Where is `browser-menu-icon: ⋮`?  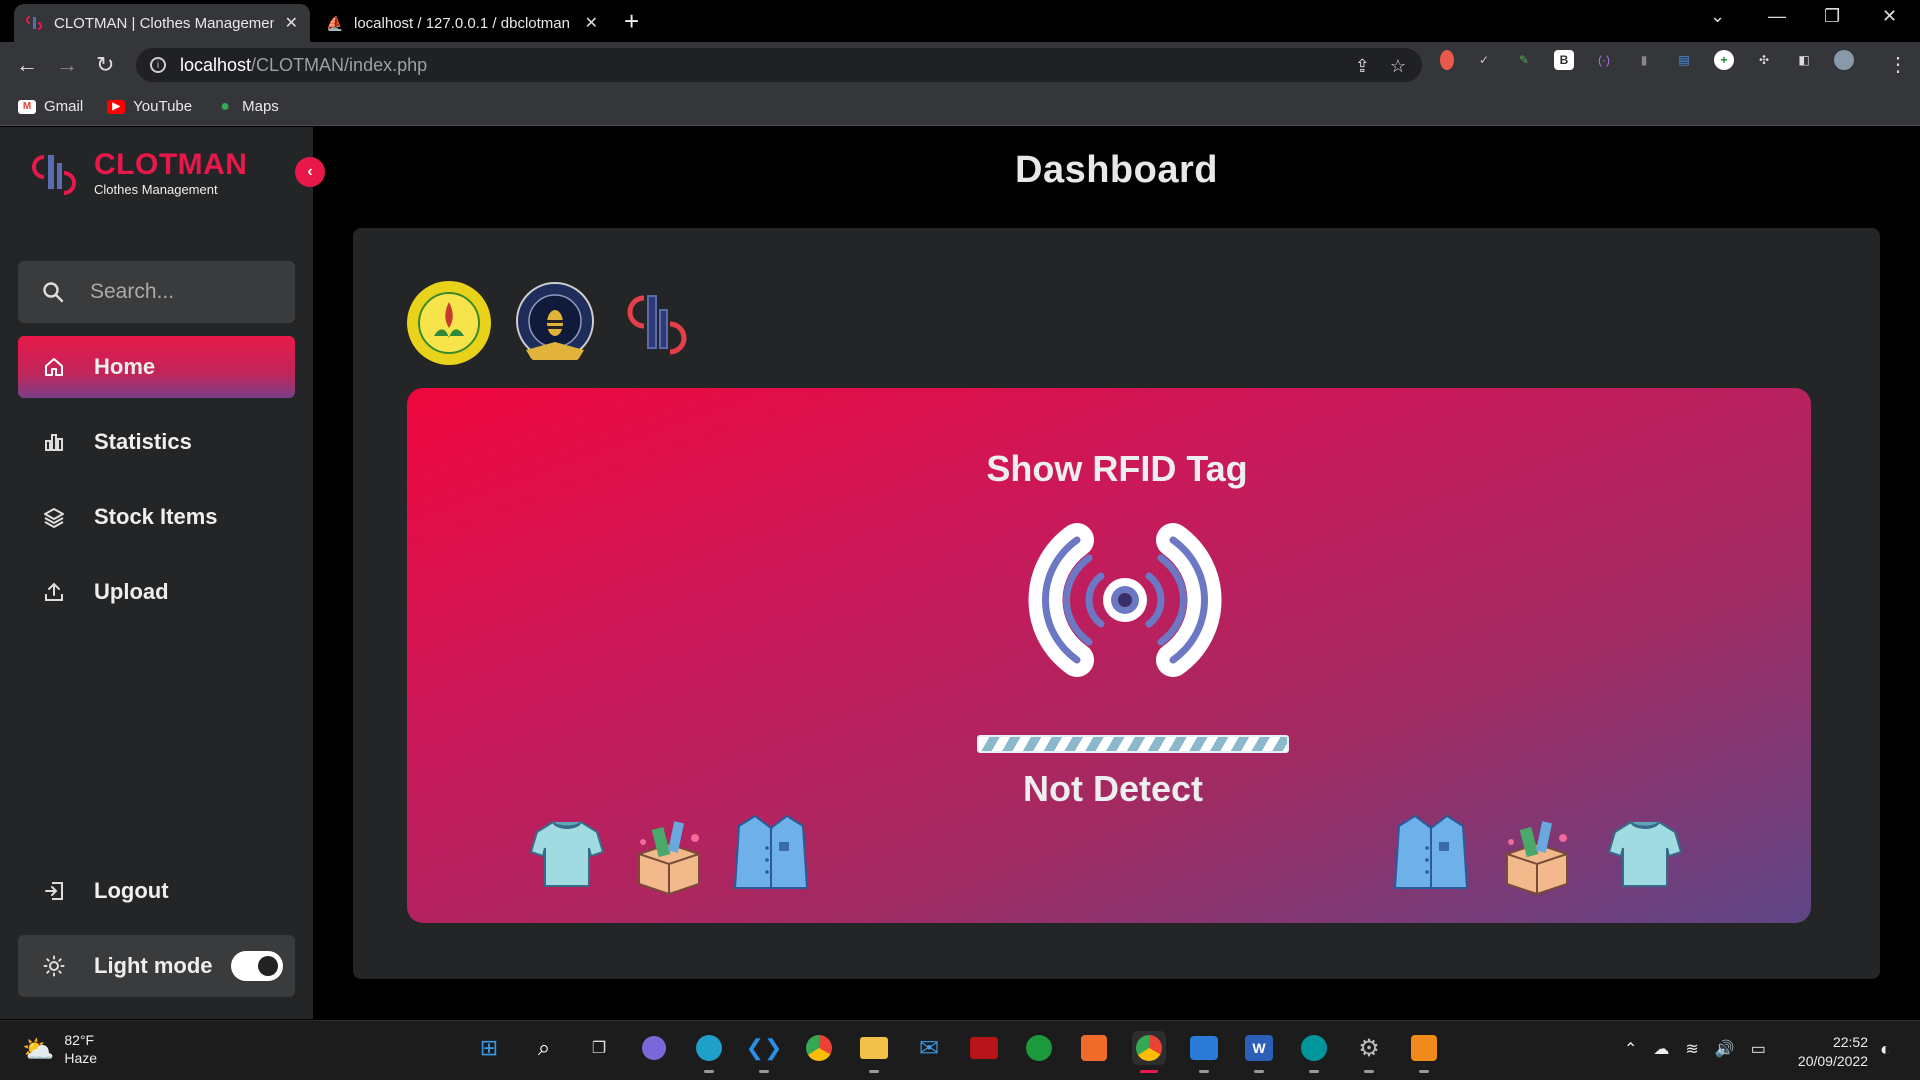
browser-menu-icon: ⋮ is located at coordinates (1898, 64).